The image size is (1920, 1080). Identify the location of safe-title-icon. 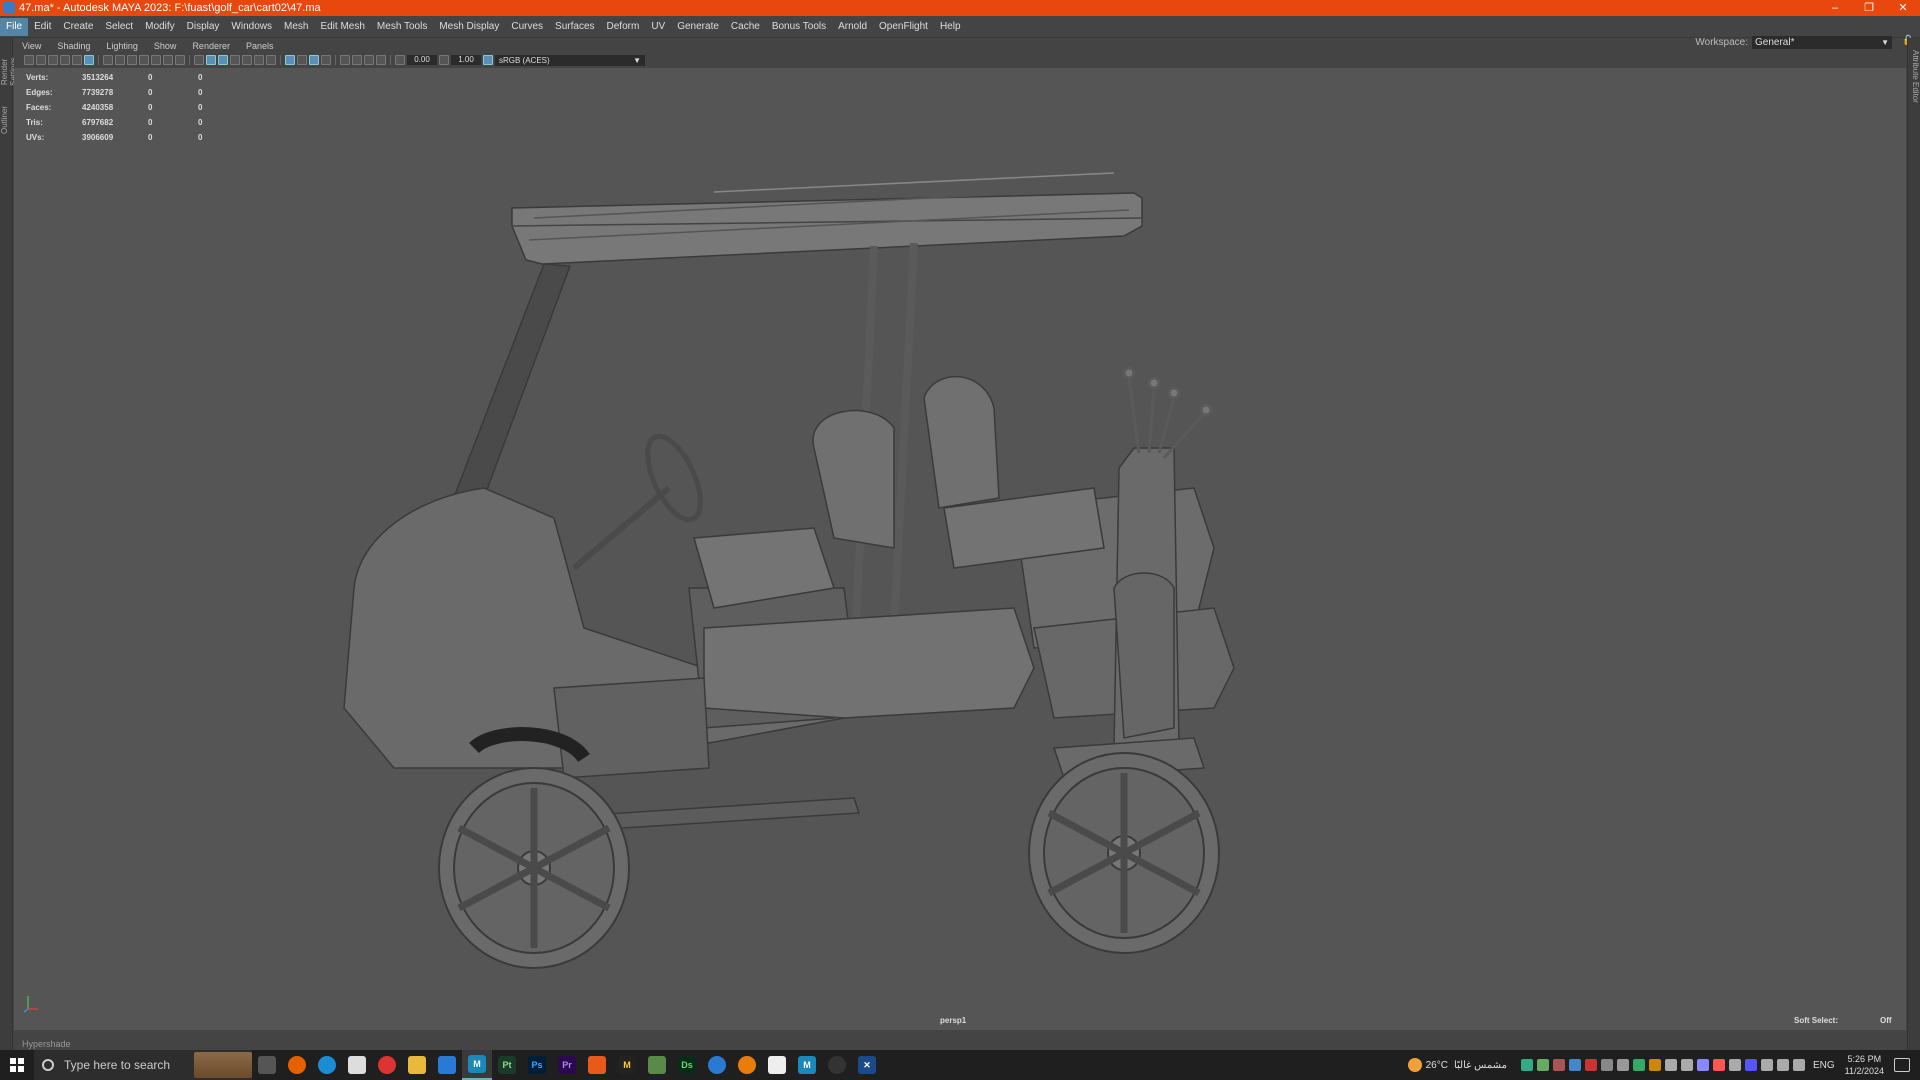
(180, 60).